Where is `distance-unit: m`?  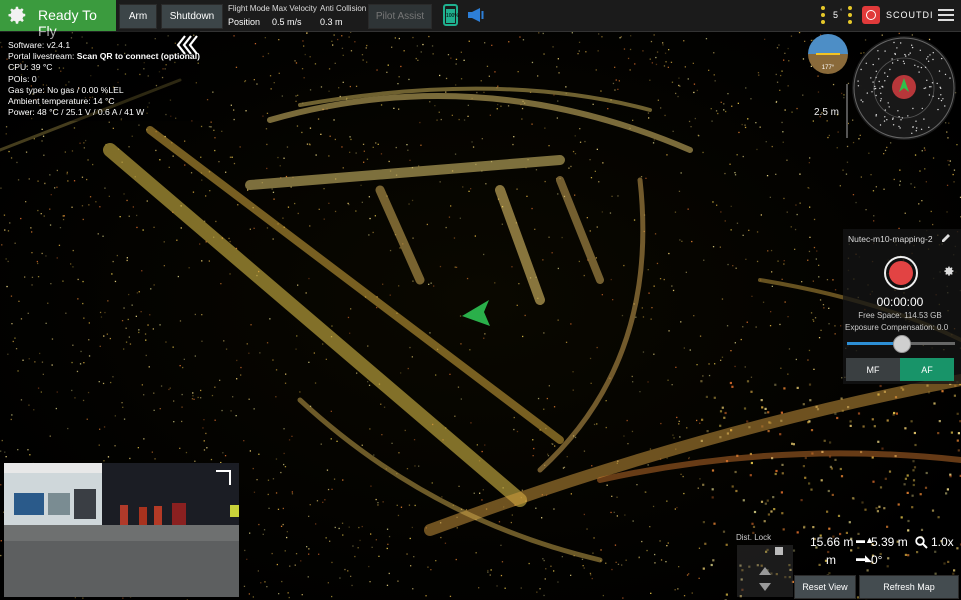
distance-unit: m is located at coordinates (831, 560).